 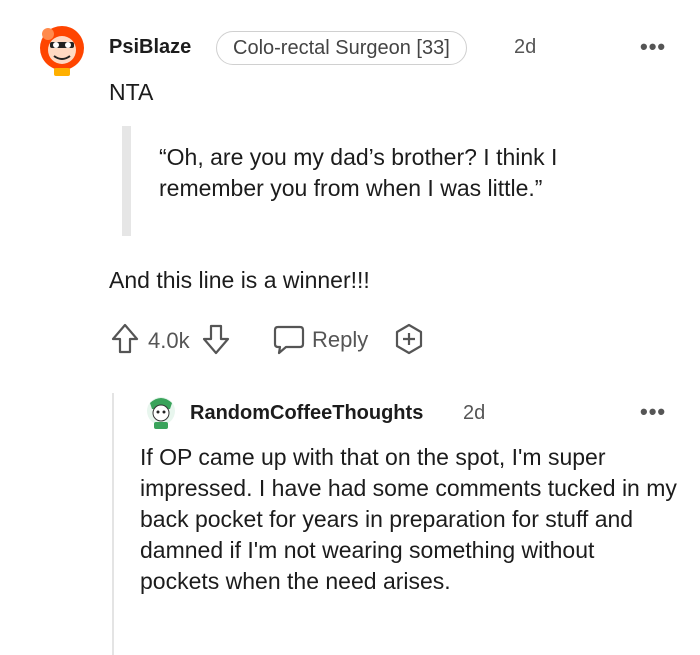 I want to click on comment-text-line: NTA, so click(x=131, y=92).